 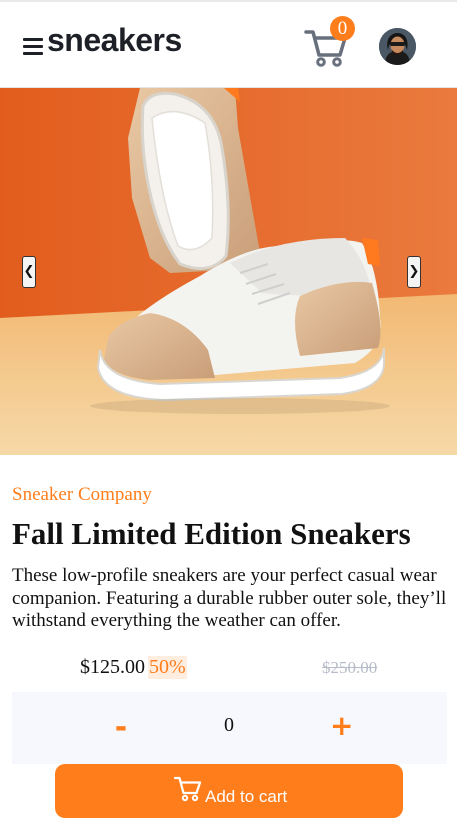 I want to click on menu-icon, so click(x=33, y=46).